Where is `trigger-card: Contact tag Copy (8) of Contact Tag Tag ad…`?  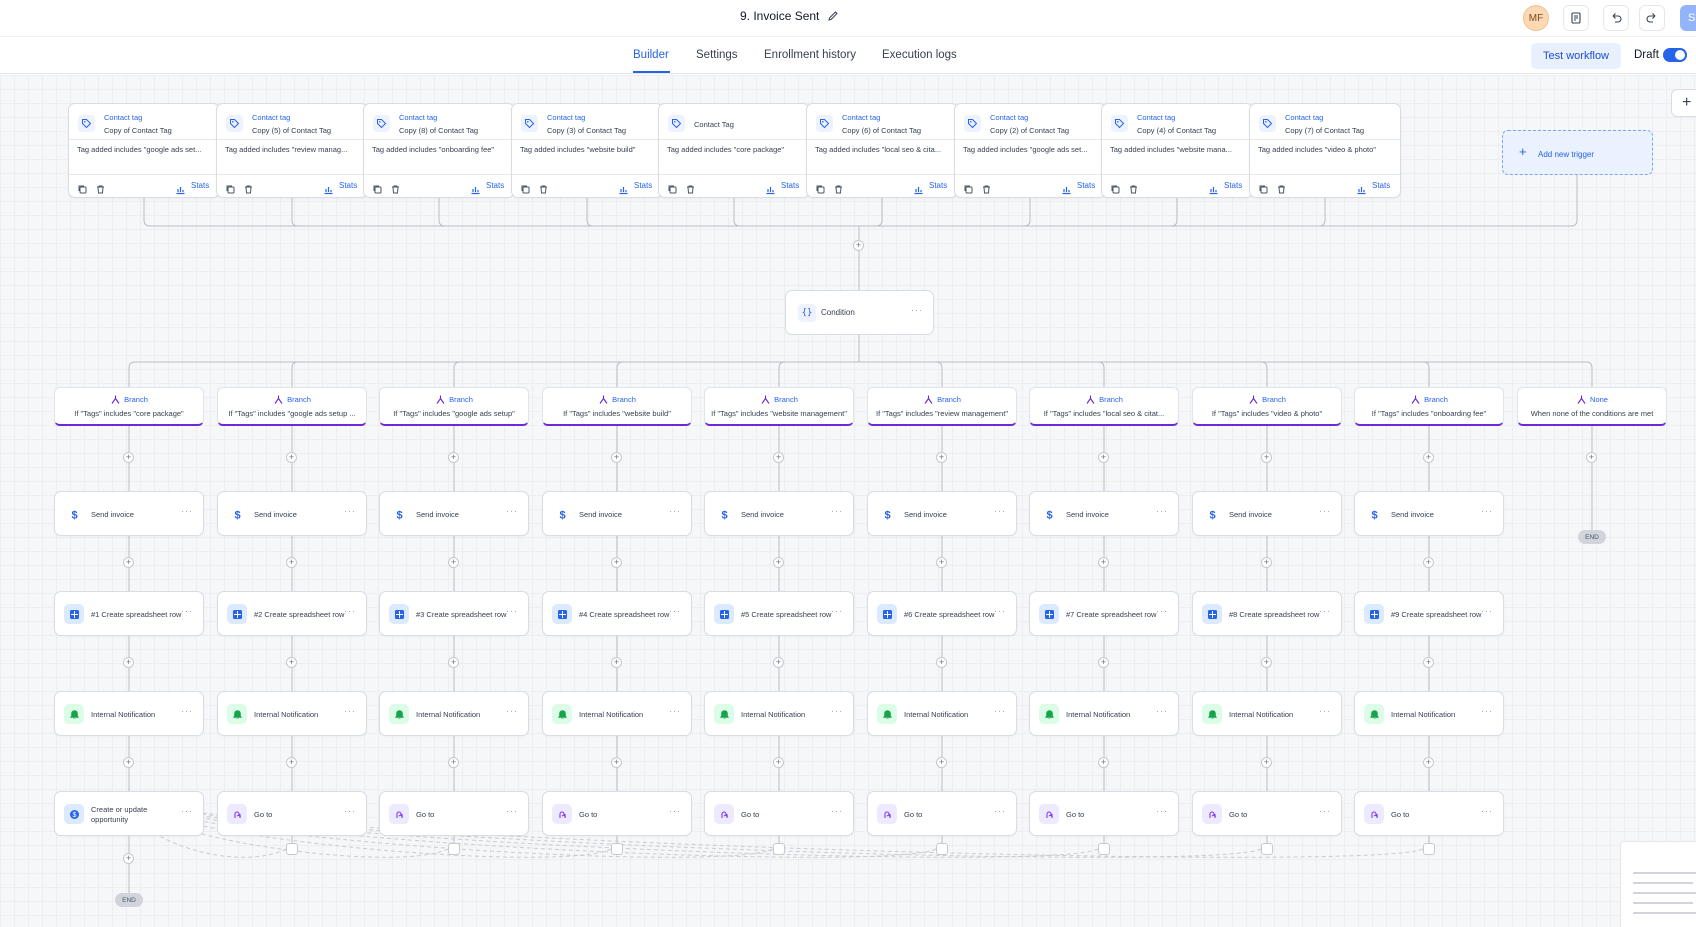
trigger-card: Contact tag Copy (8) of Contact Tag Tag ad… is located at coordinates (439, 150).